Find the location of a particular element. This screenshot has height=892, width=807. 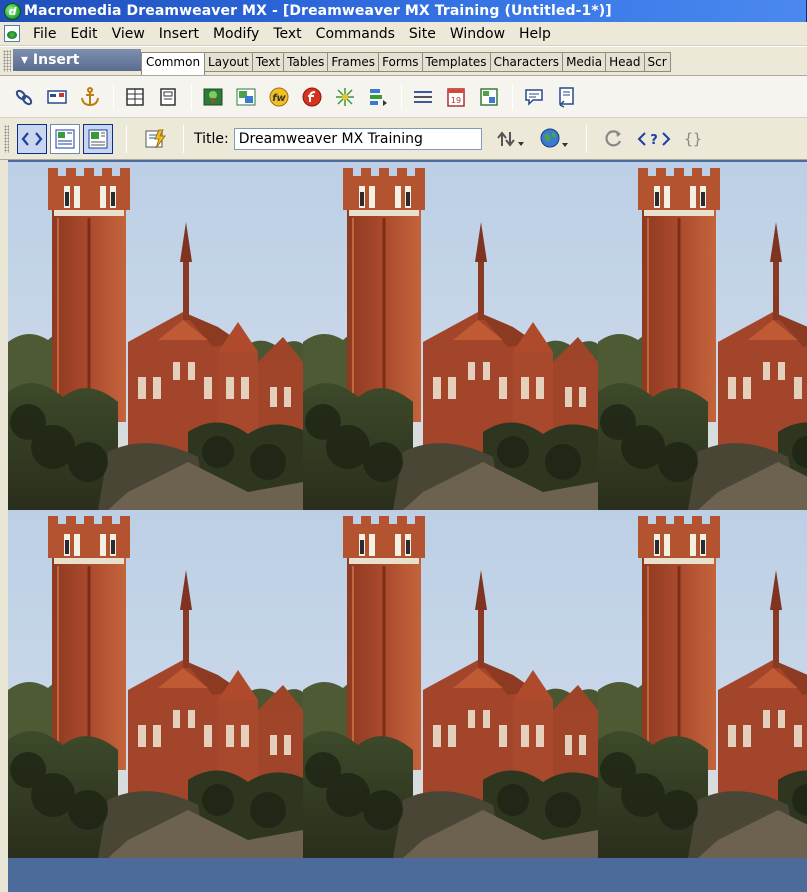

layer-icon is located at coordinates (168, 97).